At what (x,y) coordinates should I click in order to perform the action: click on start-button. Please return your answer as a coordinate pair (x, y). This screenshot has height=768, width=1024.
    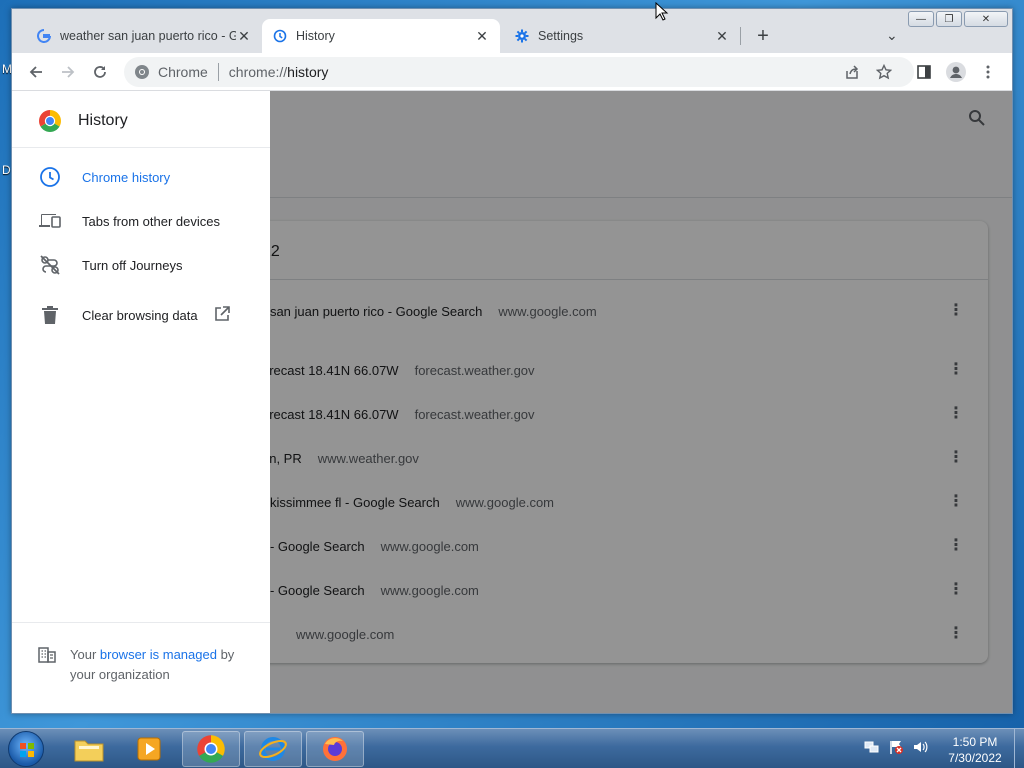
    Looking at the image, I should click on (26, 749).